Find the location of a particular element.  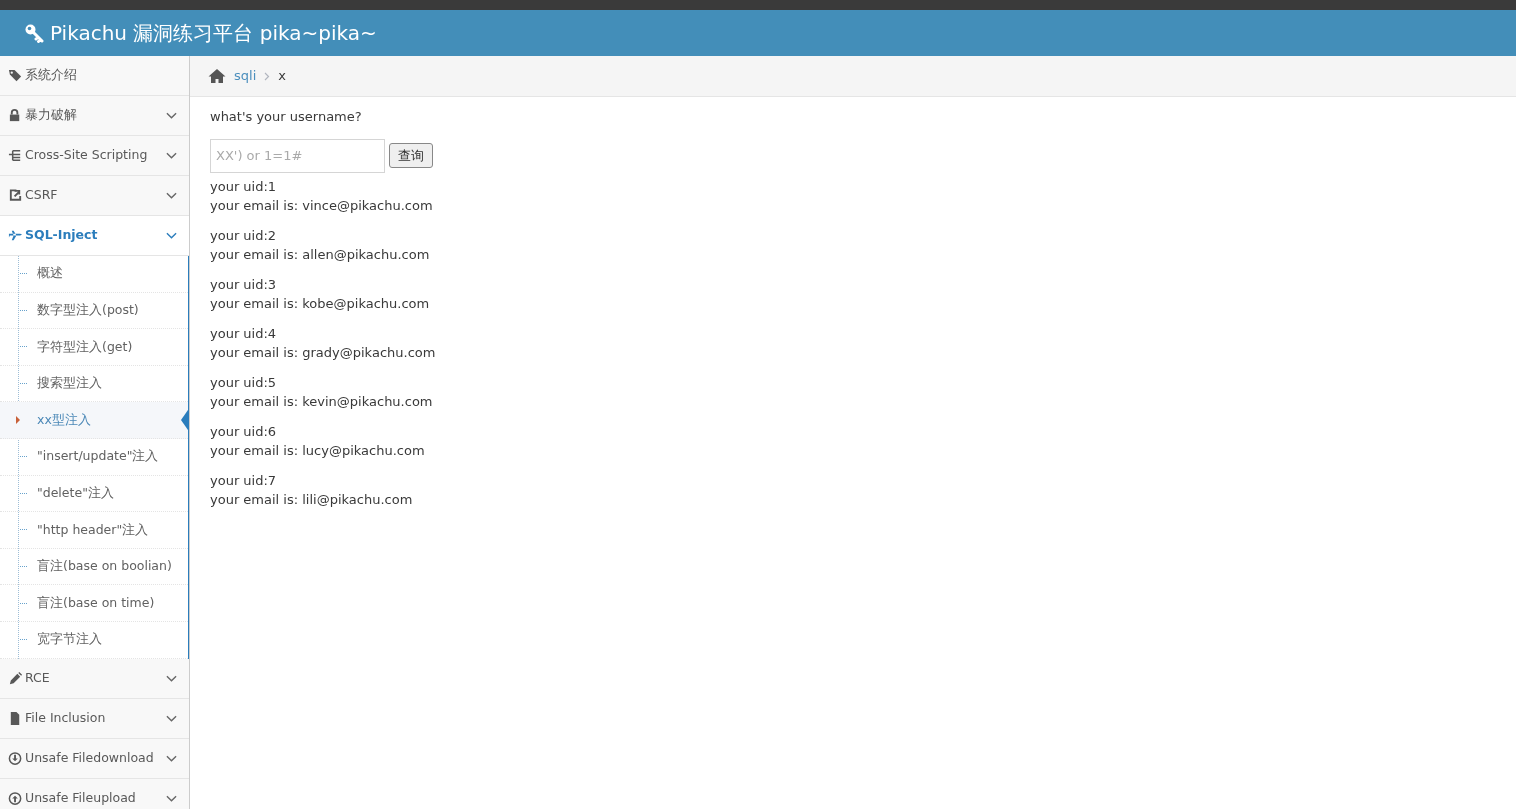

plane-icon is located at coordinates (15, 235).